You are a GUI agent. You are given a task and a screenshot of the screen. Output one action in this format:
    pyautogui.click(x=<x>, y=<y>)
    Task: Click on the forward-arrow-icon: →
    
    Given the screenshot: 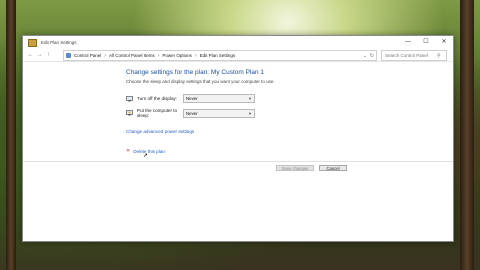 What is the action you would take?
    pyautogui.click(x=39, y=55)
    